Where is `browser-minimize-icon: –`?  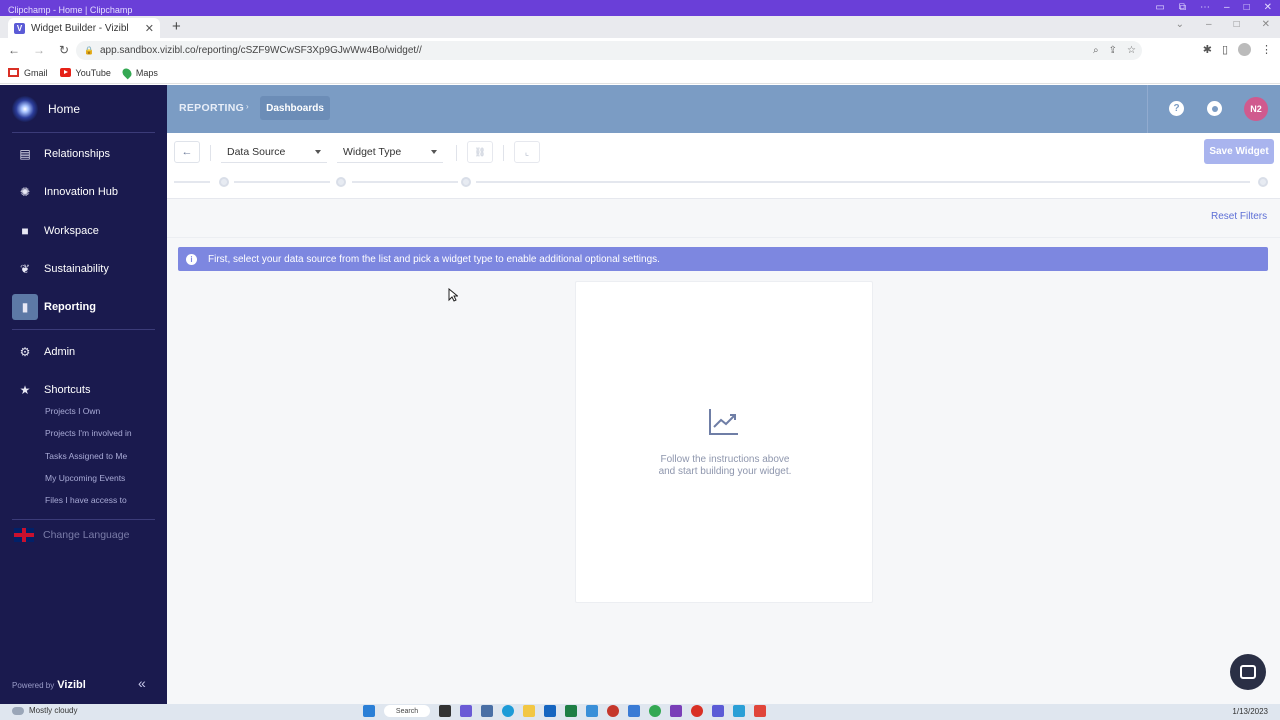 browser-minimize-icon: – is located at coordinates (1209, 24).